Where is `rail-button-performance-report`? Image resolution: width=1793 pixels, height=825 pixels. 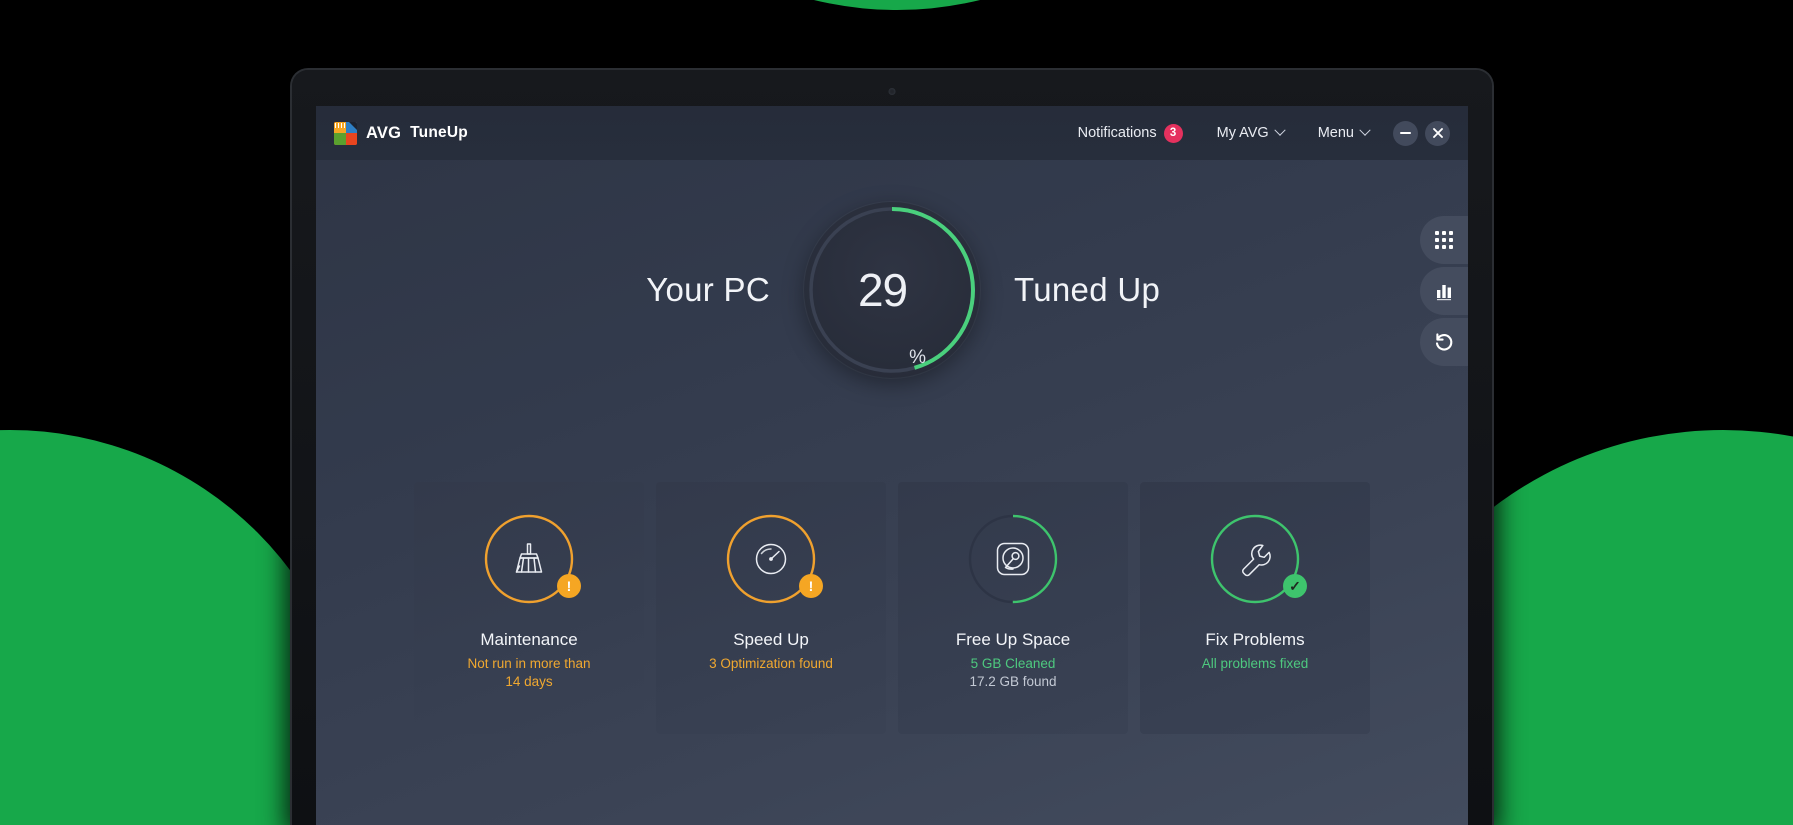 rail-button-performance-report is located at coordinates (1444, 291).